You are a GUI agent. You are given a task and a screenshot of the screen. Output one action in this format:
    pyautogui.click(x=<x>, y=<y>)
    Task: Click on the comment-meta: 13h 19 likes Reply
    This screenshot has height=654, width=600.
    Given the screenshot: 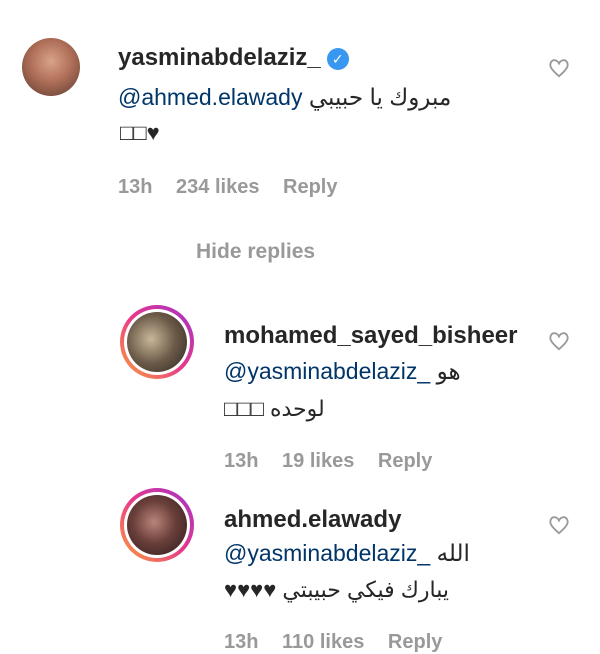 What is the action you would take?
    pyautogui.click(x=337, y=461)
    